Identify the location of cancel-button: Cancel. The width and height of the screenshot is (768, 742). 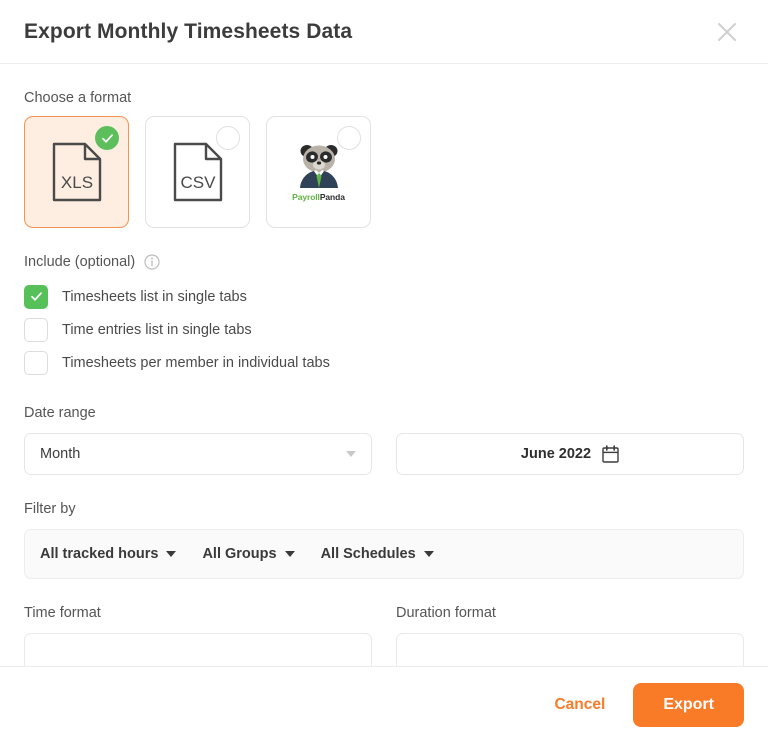
(579, 705).